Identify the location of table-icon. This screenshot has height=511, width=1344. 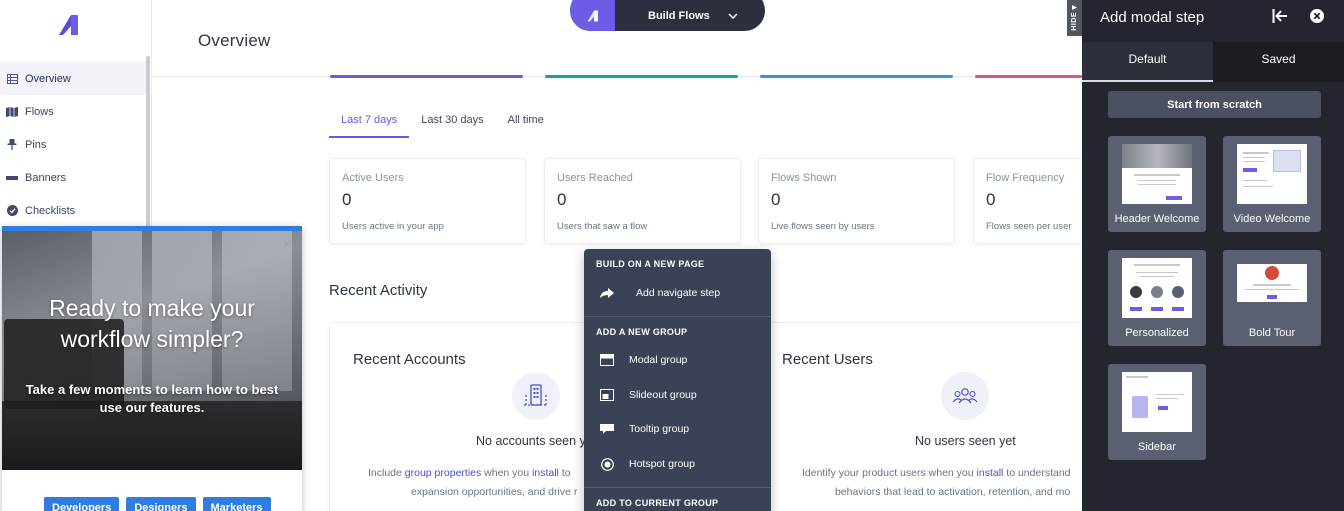
(12, 79).